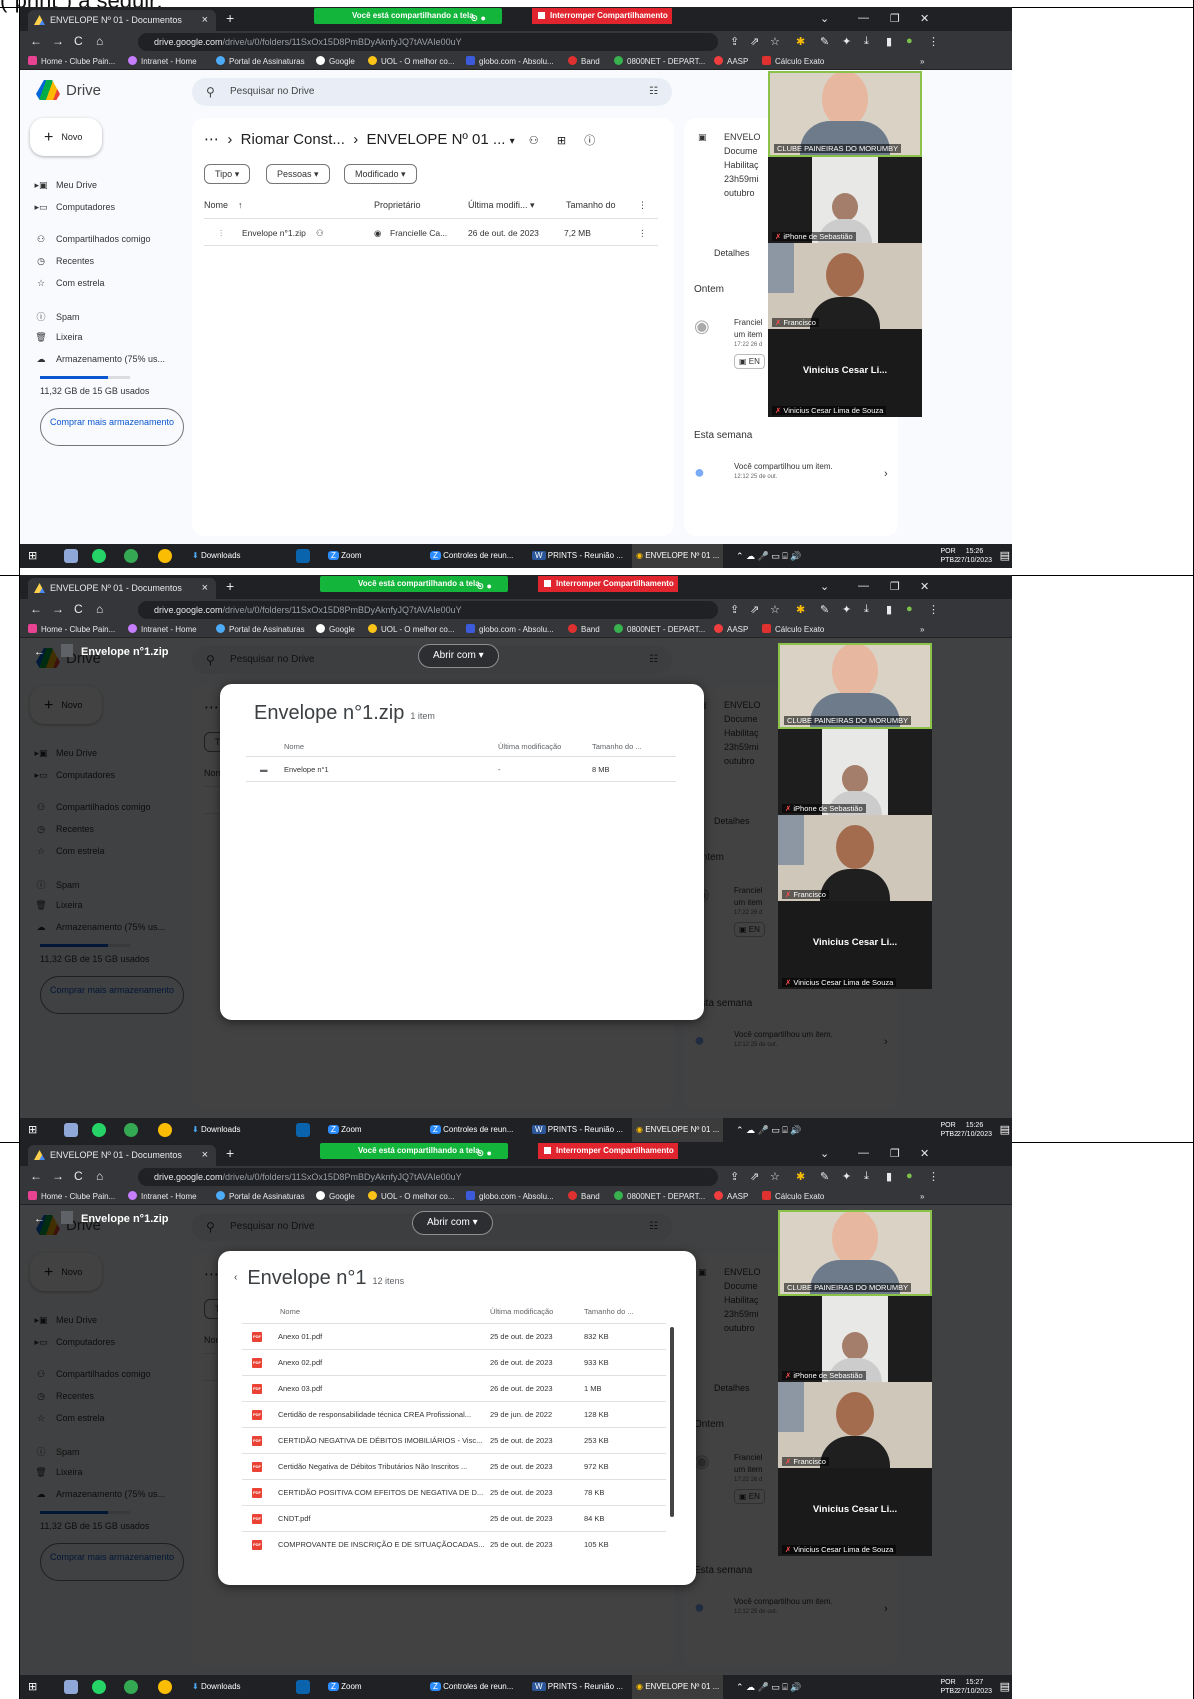  Describe the element at coordinates (642, 205) in the screenshot. I see `more-options-icon: ⋮` at that location.